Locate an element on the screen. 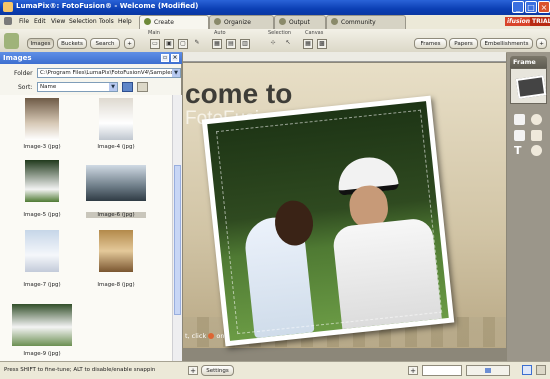  community-icon is located at coordinates (334, 21).